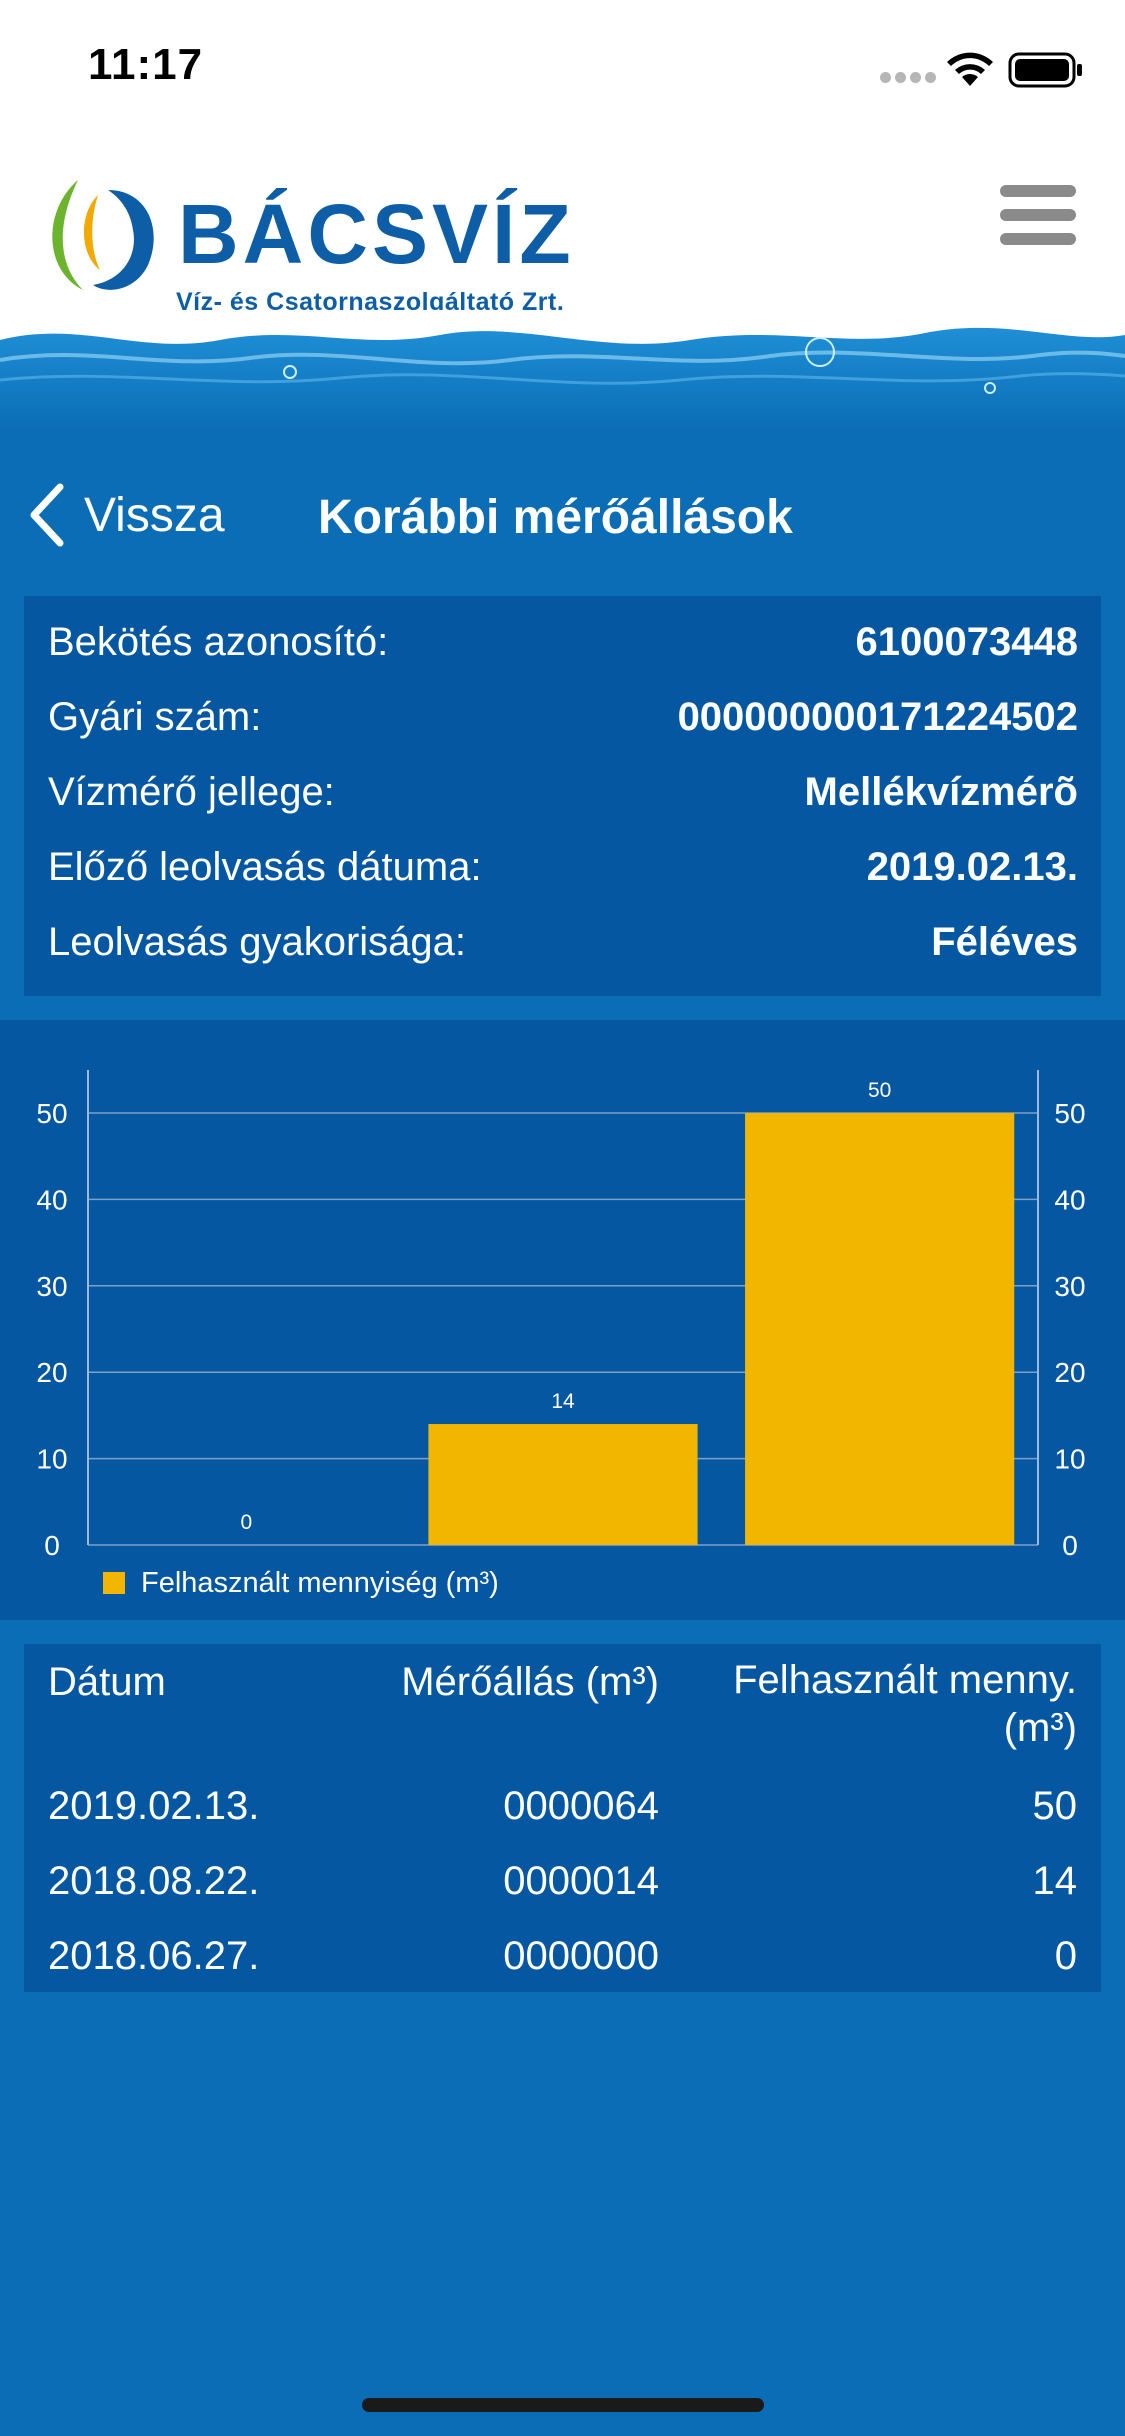 The width and height of the screenshot is (1125, 2436). Describe the element at coordinates (1069, 1459) in the screenshot. I see `y-tick-label-right: 10` at that location.